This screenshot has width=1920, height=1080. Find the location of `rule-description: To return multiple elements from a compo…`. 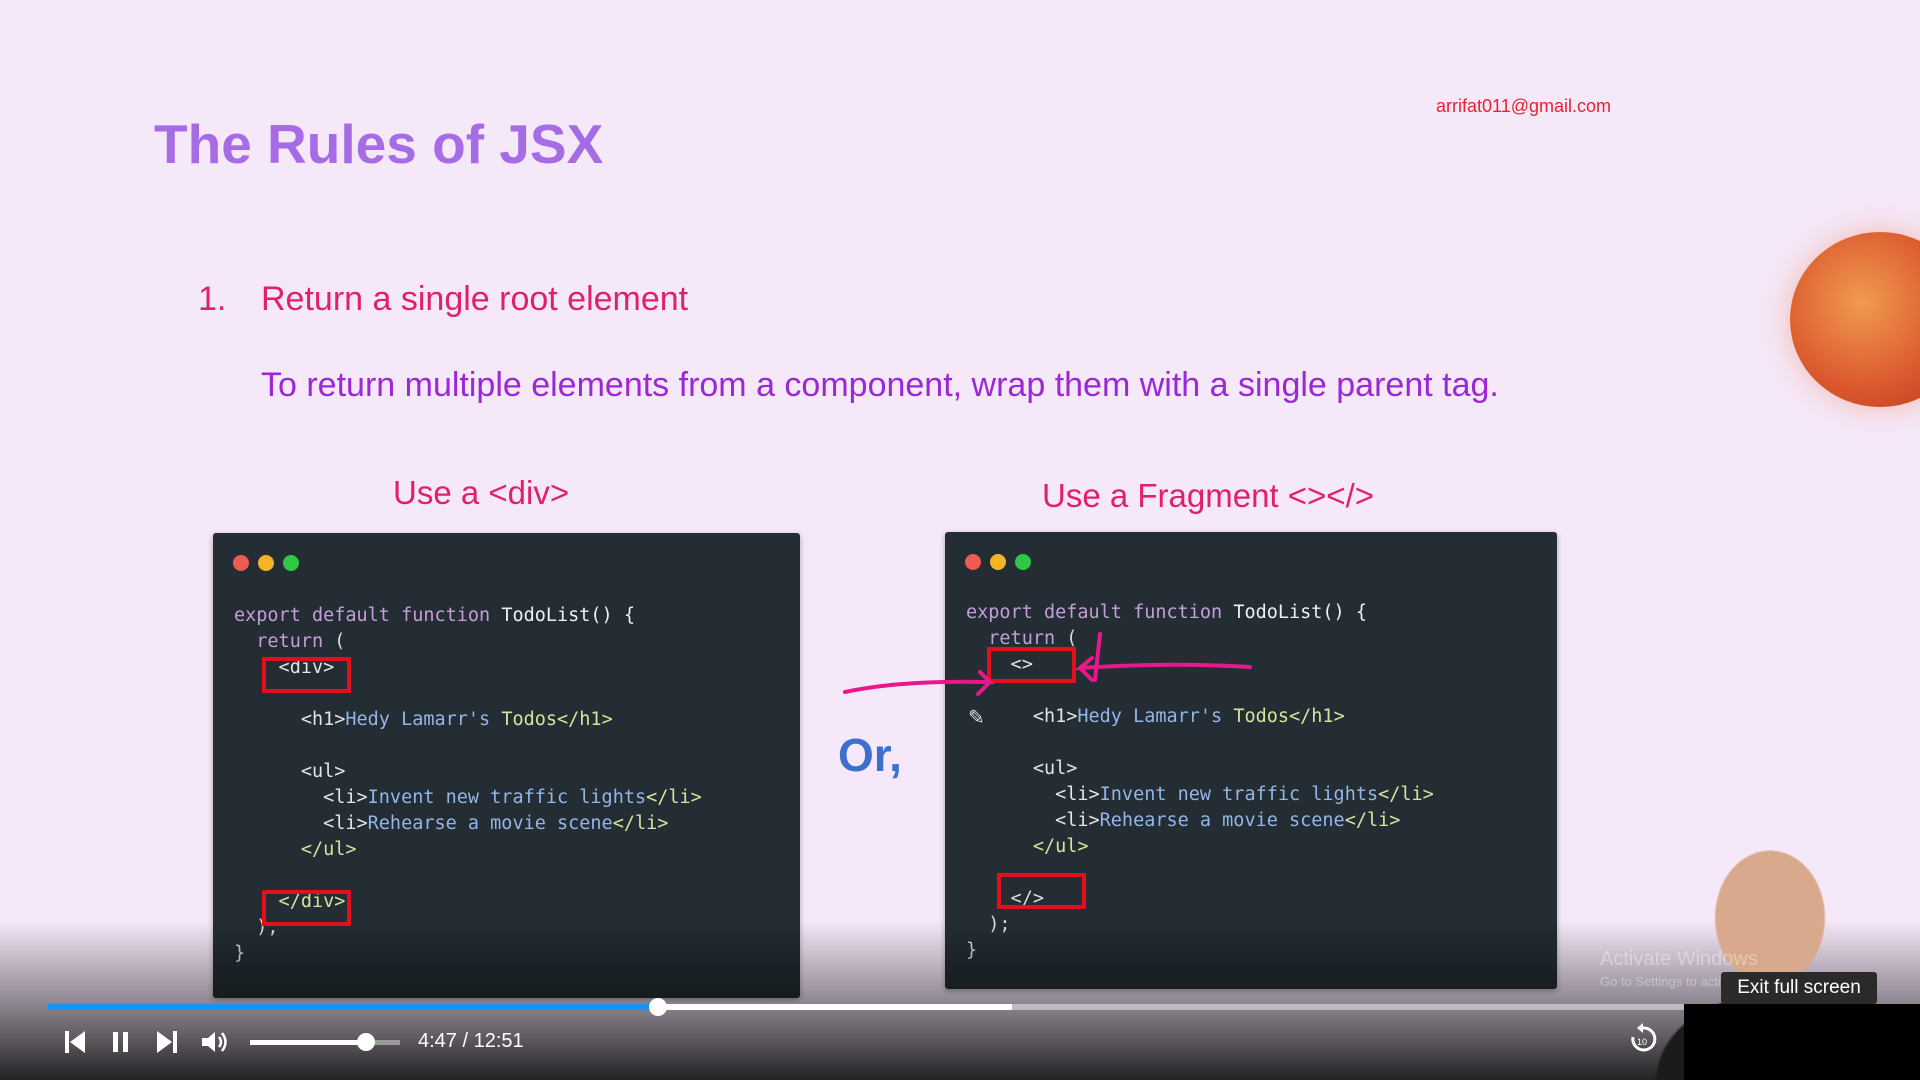

rule-description: To return multiple elements from a compo… is located at coordinates (880, 385).